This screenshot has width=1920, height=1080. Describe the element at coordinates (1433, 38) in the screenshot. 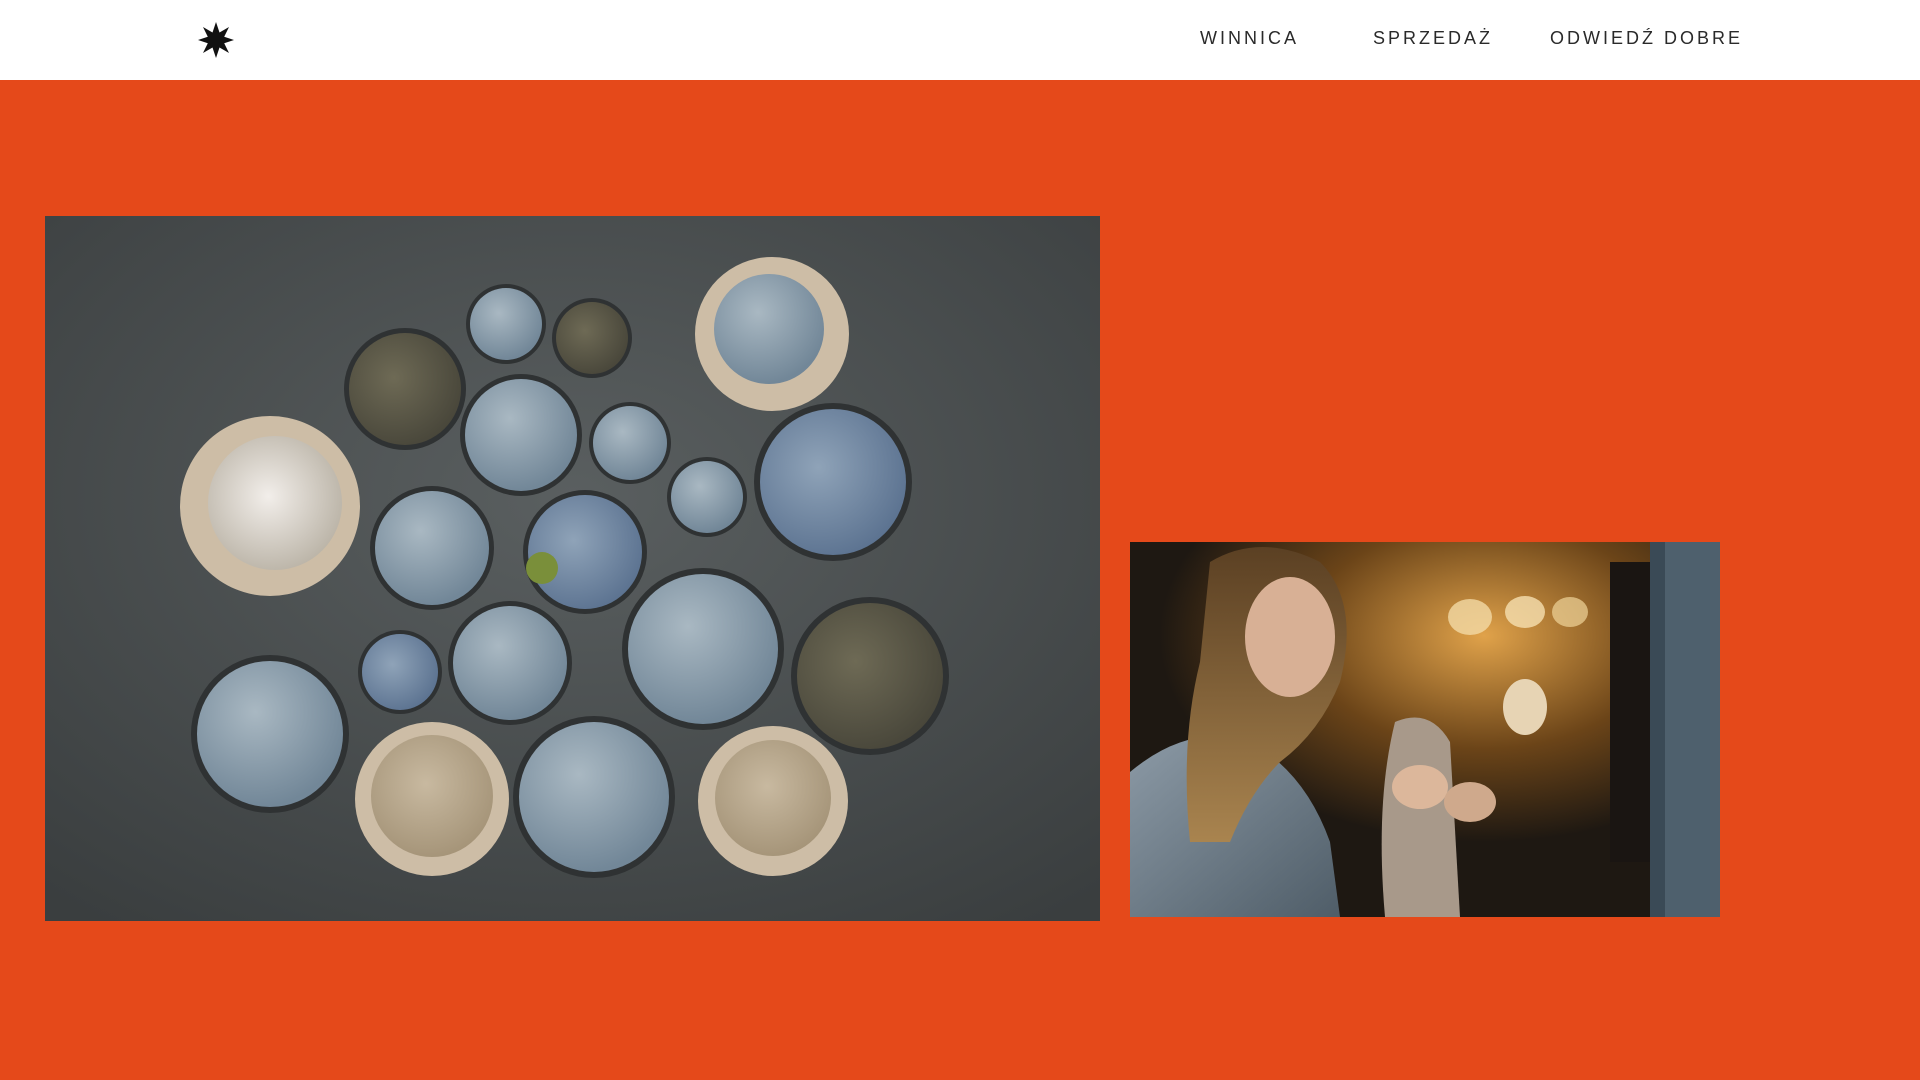

I see `nav-item-sprzedaz: SPRZEDAŻ` at that location.